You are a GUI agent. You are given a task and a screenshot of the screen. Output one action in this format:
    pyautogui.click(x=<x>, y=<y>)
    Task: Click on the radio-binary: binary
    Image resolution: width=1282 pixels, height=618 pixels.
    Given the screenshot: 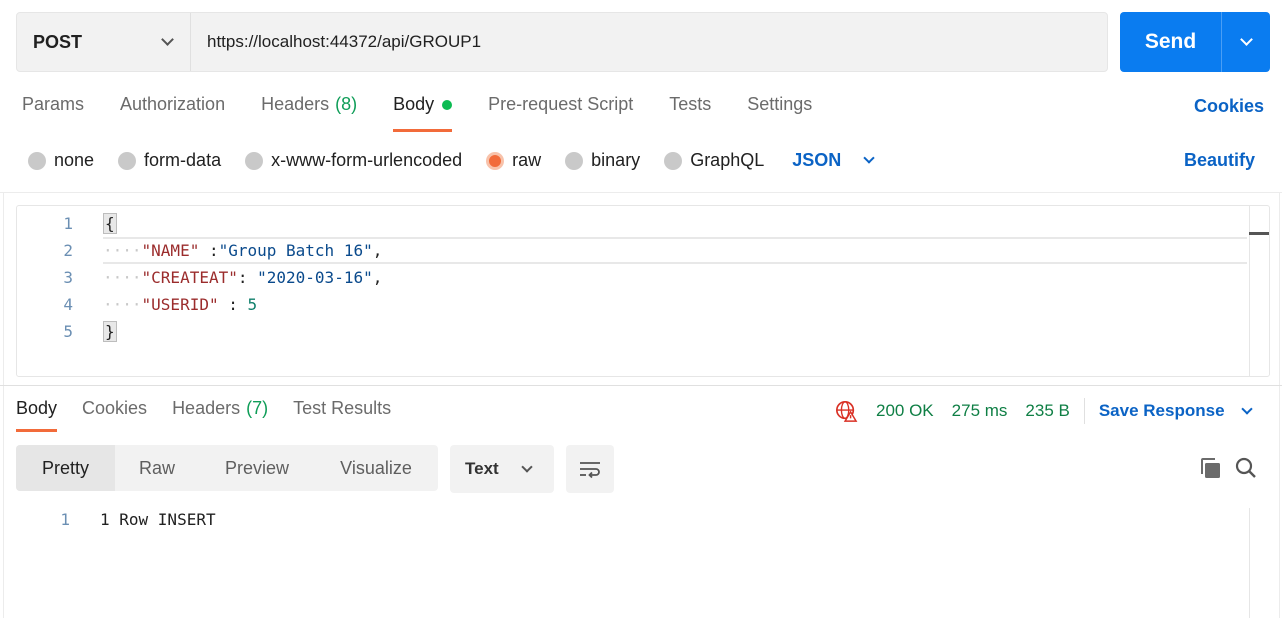 What is the action you would take?
    pyautogui.click(x=602, y=160)
    